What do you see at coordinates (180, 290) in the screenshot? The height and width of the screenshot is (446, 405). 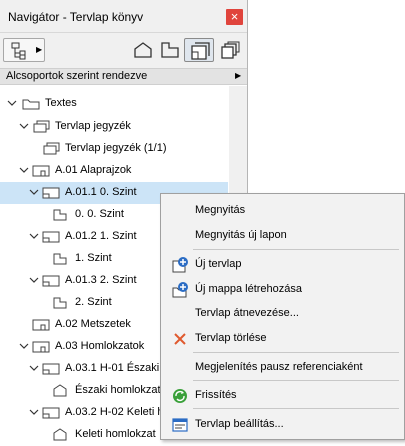 I see `new-folder-icon` at bounding box center [180, 290].